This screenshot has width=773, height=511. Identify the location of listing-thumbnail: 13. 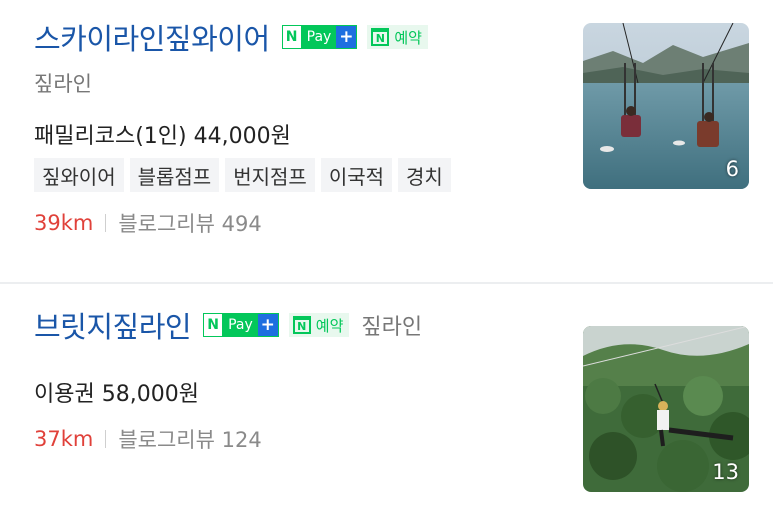
(666, 409).